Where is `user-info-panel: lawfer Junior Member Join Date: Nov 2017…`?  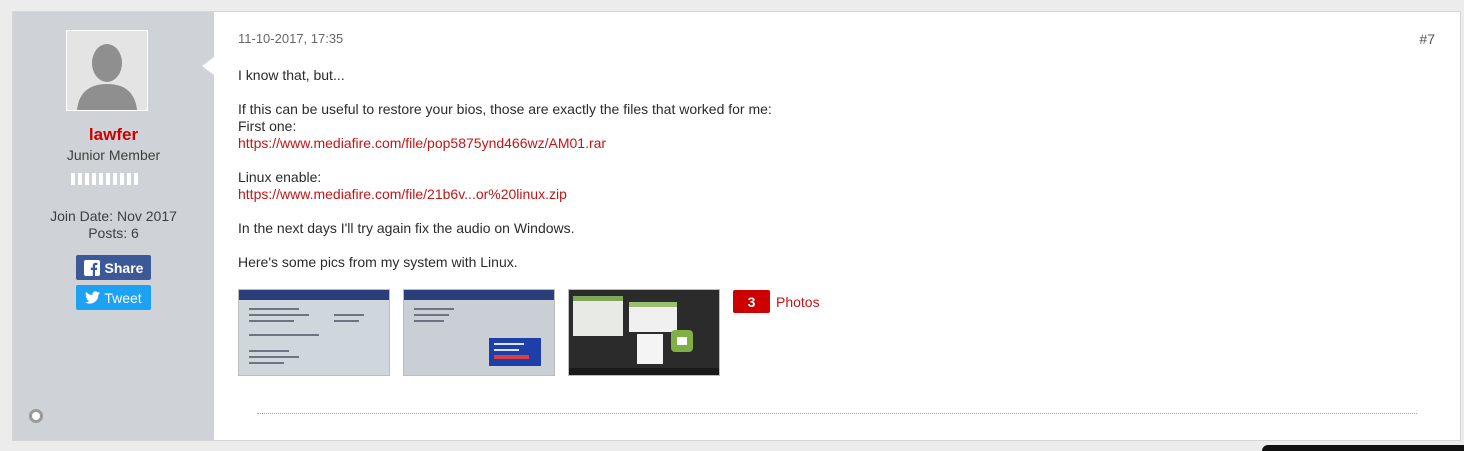 user-info-panel: lawfer Junior Member Join Date: Nov 2017… is located at coordinates (113, 226).